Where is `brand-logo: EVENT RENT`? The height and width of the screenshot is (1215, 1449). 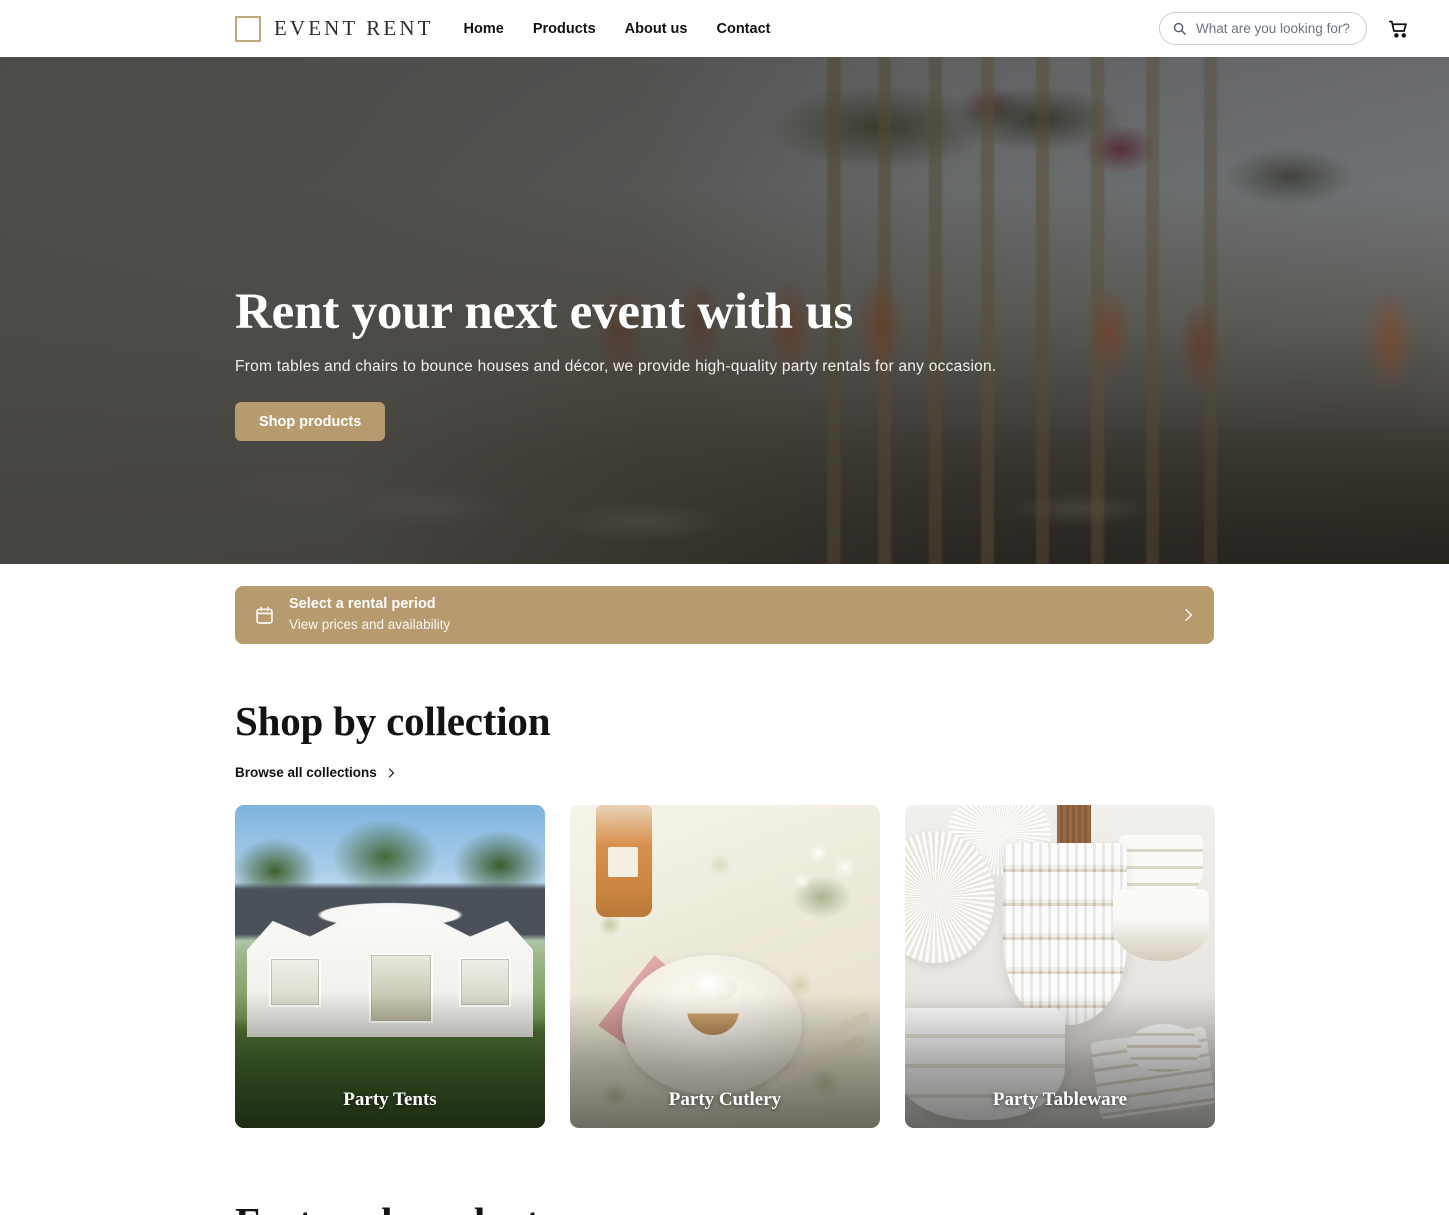
brand-logo: EVENT RENT is located at coordinates (334, 28).